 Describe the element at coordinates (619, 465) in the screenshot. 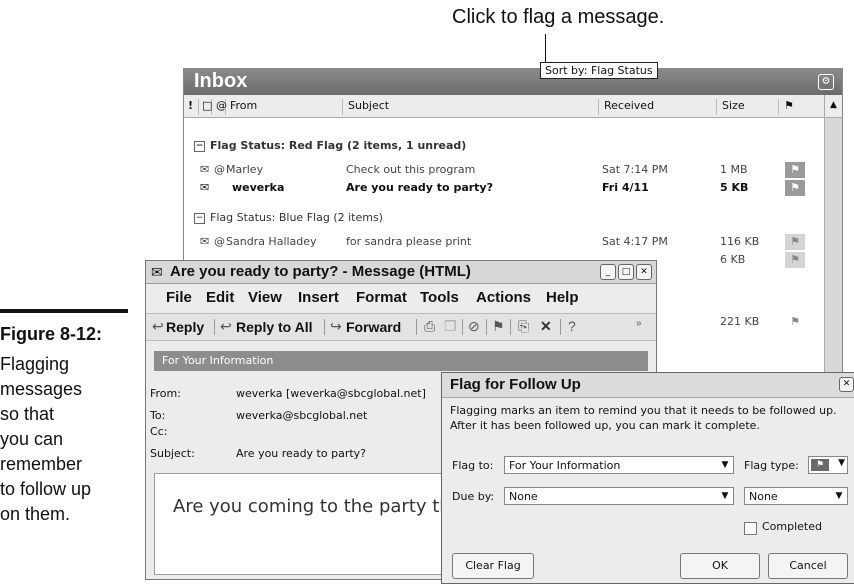

I see `flag-to-combobox: For Your Information ▼` at that location.